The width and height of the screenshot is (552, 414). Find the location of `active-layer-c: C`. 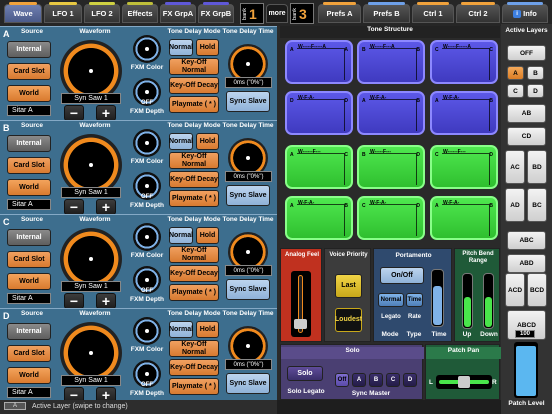

active-layer-c: C is located at coordinates (515, 91).